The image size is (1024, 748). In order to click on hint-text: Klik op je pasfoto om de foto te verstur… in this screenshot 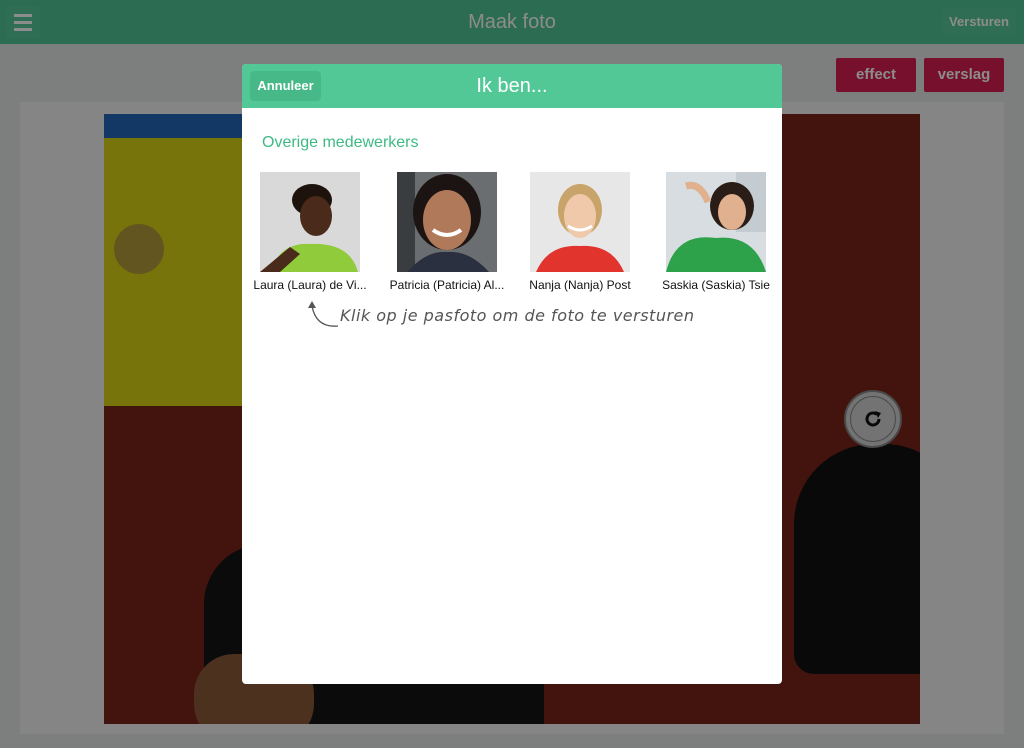, I will do `click(517, 315)`.